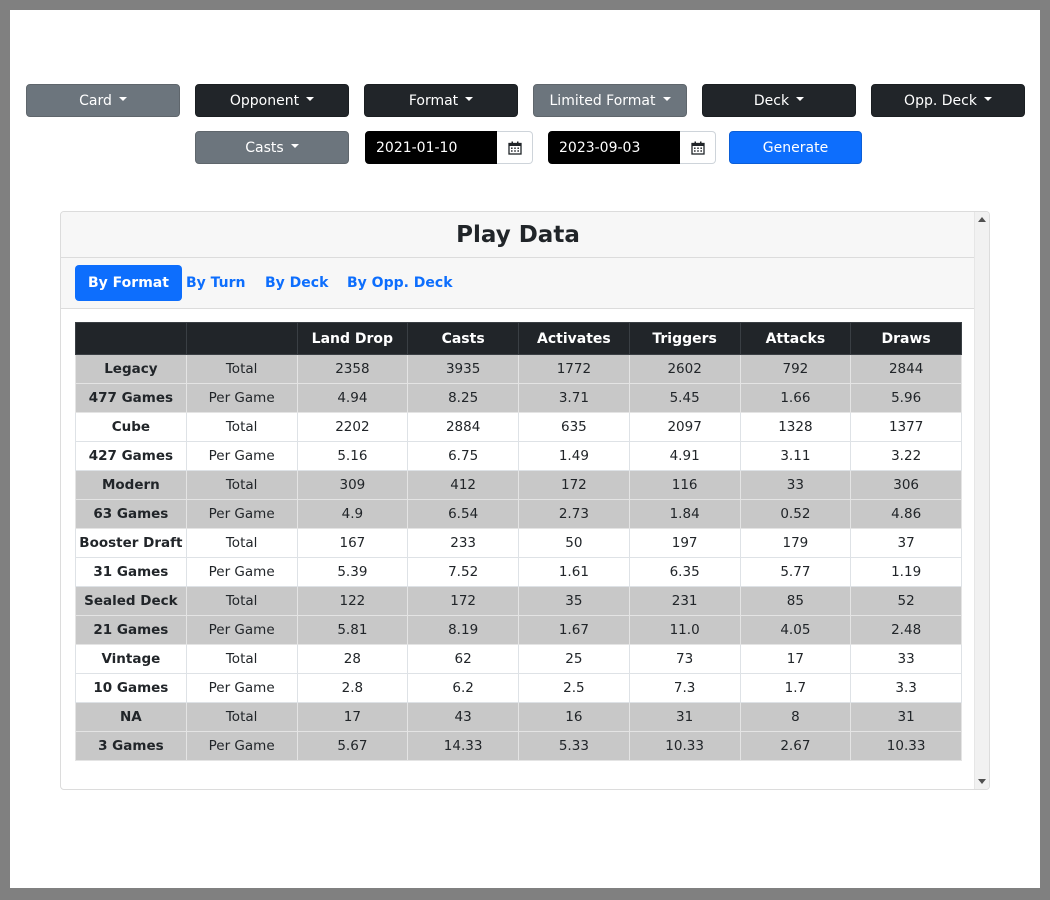  What do you see at coordinates (684, 369) in the screenshot?
I see `table-cell: 2602` at bounding box center [684, 369].